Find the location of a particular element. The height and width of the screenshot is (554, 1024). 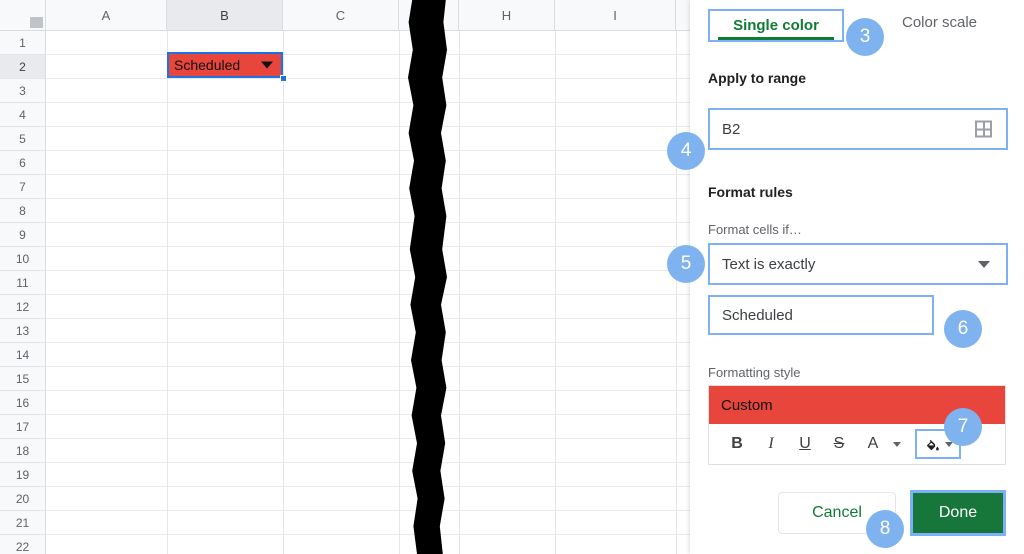

row-header-label: 21 is located at coordinates (22, 522).